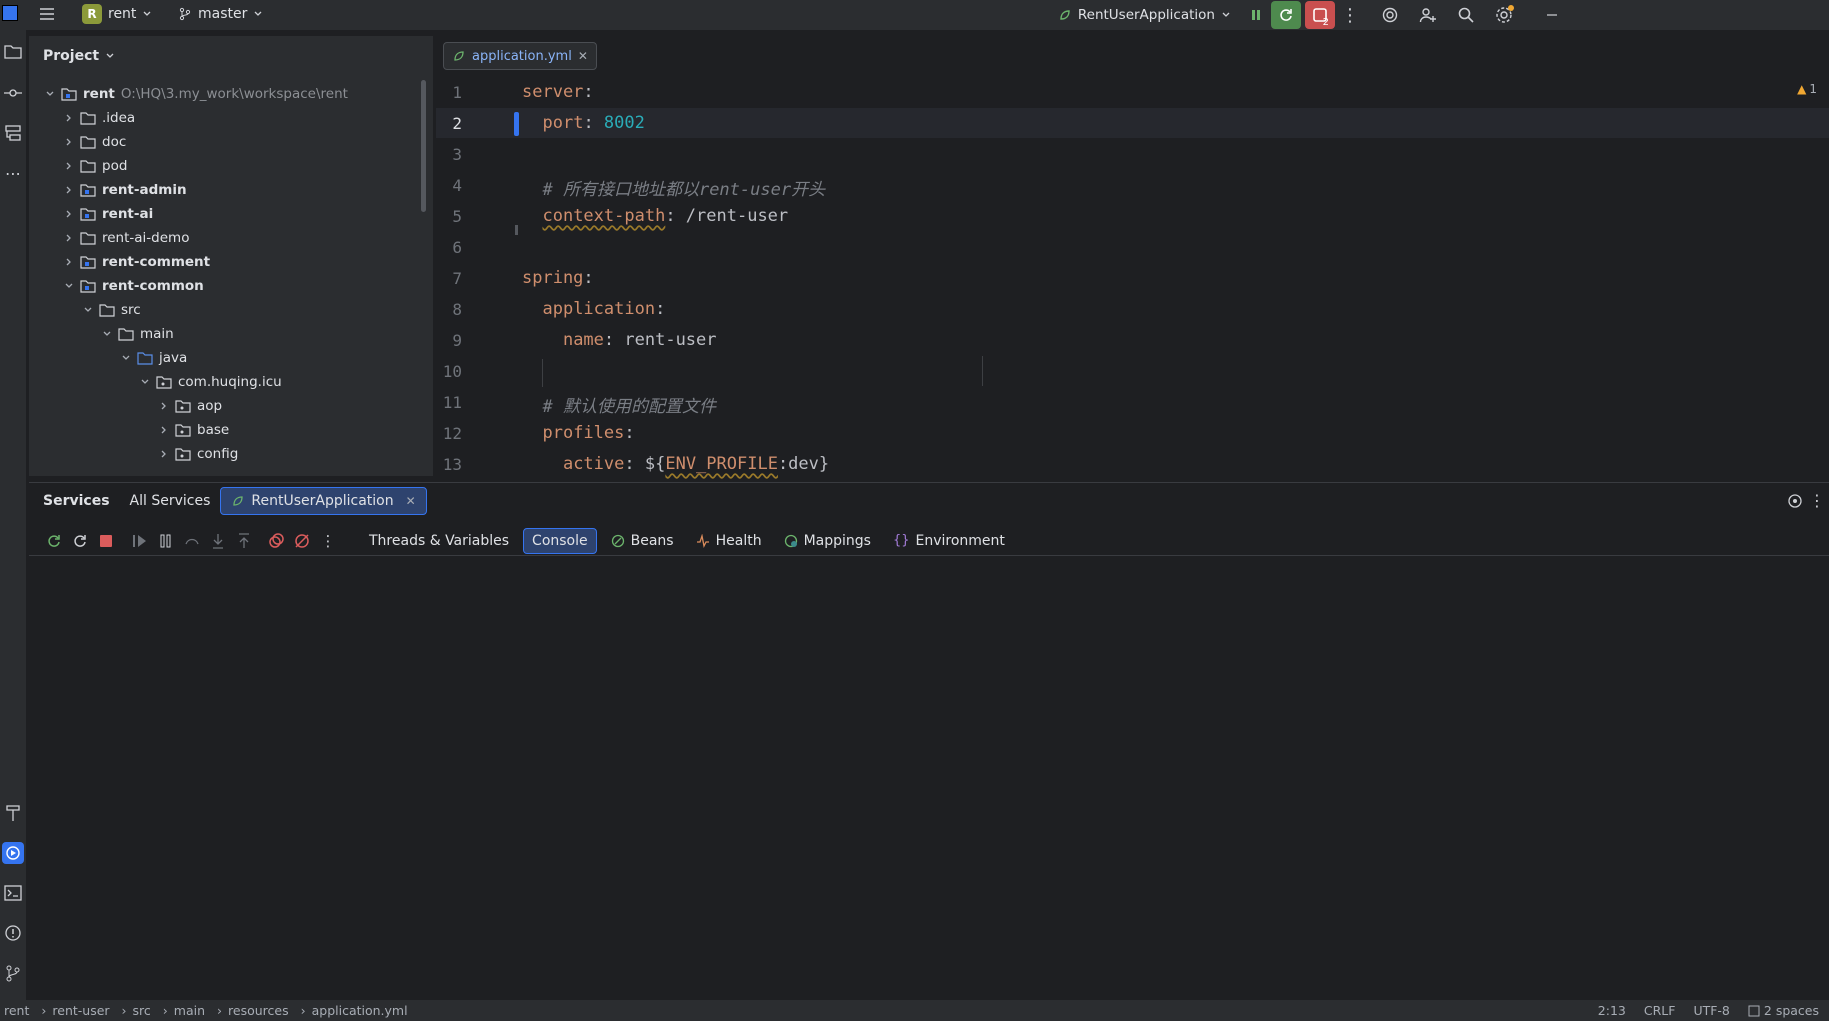 The image size is (1829, 1021). Describe the element at coordinates (218, 541) in the screenshot. I see `step-into-icon` at that location.